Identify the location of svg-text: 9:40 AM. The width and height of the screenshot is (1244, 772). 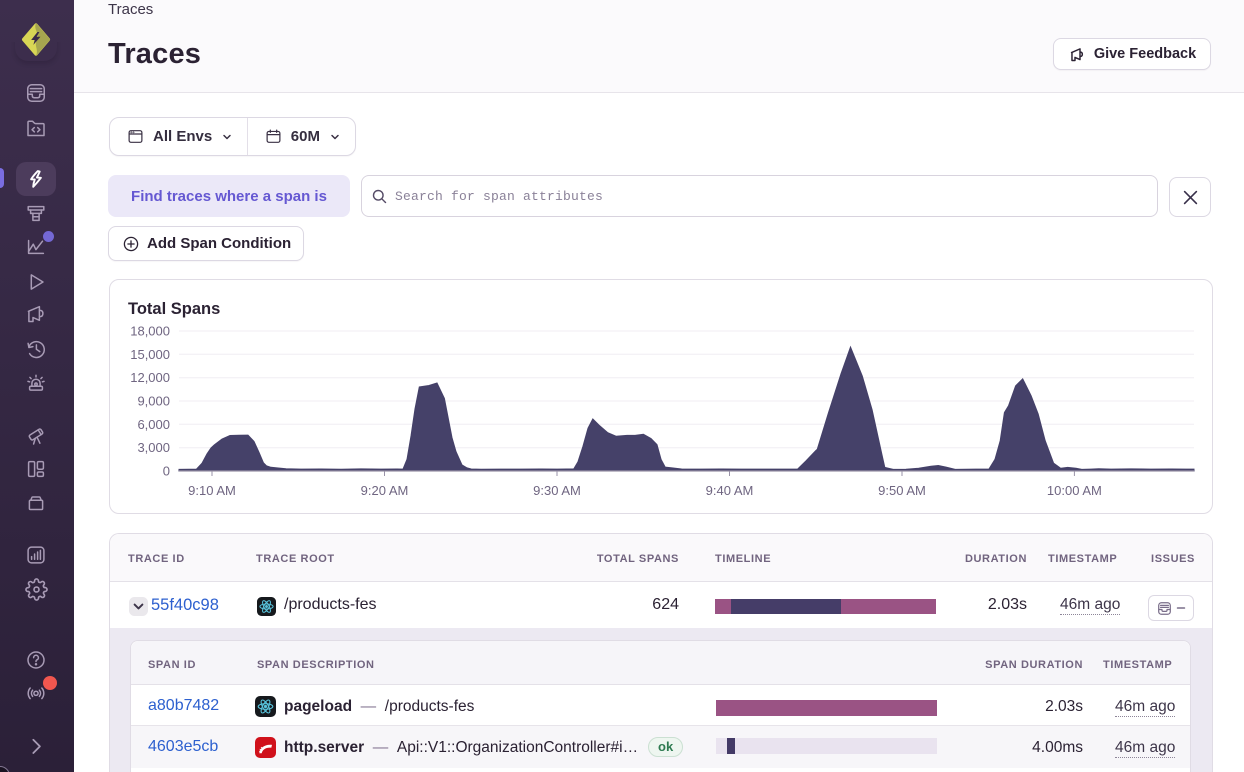
(730, 490).